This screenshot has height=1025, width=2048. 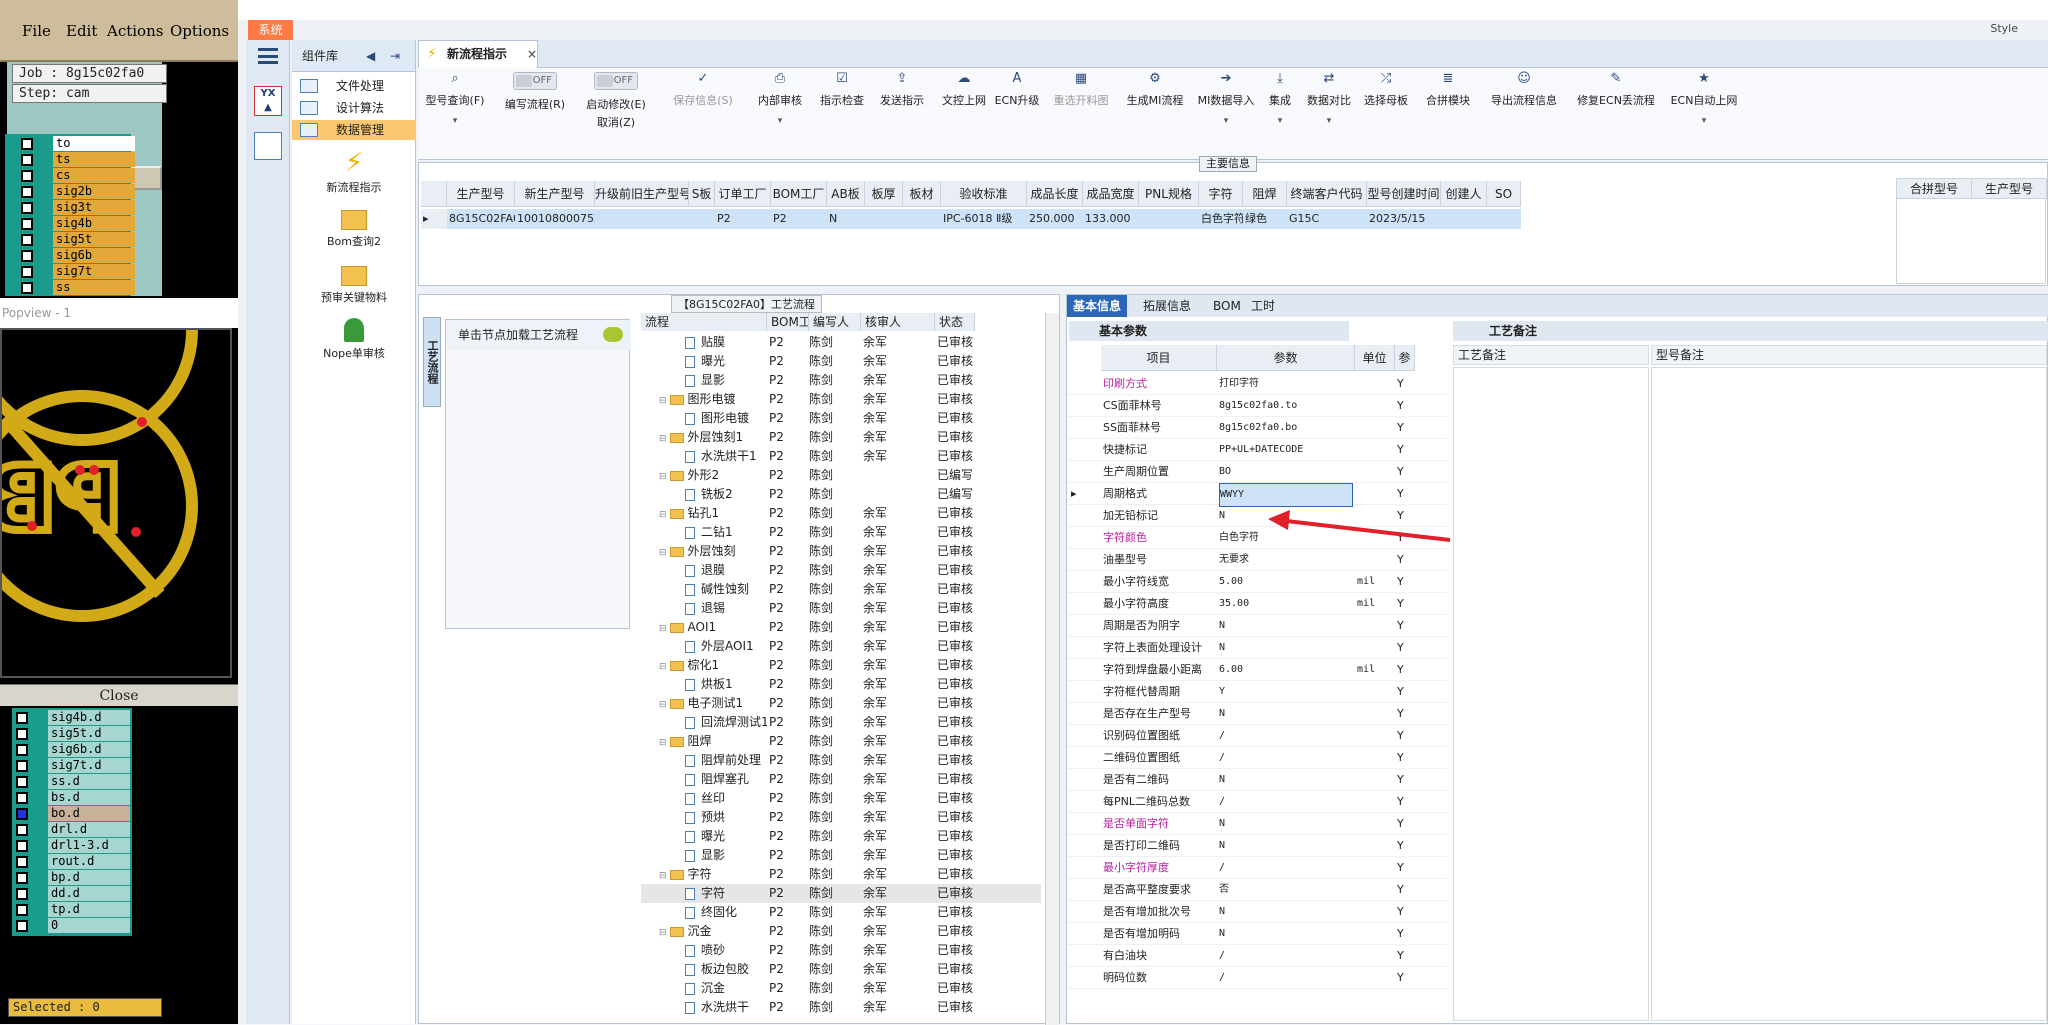 I want to click on ribbon-button-15: ★ ECN自动上网 ▾, so click(x=1704, y=112).